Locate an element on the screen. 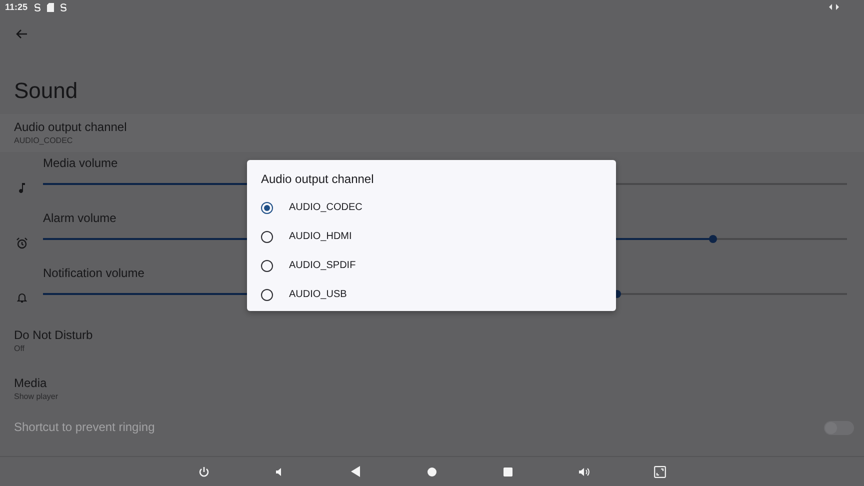  radio-option: AUDIO_USB is located at coordinates (304, 294).